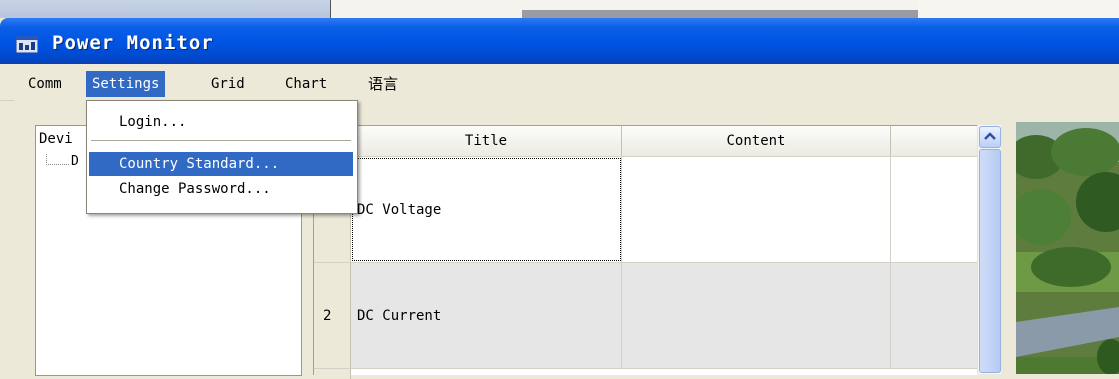 The width and height of the screenshot is (1119, 379). I want to click on menu-grid: Grid, so click(228, 84).